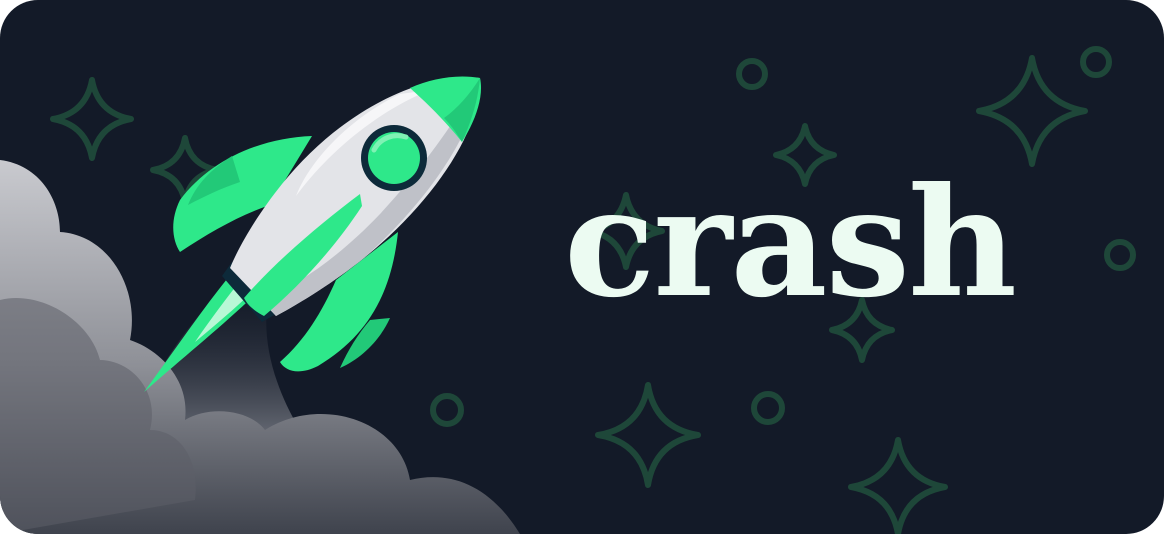 Image resolution: width=1164 pixels, height=534 pixels. What do you see at coordinates (790, 243) in the screenshot?
I see `game-title: crash` at bounding box center [790, 243].